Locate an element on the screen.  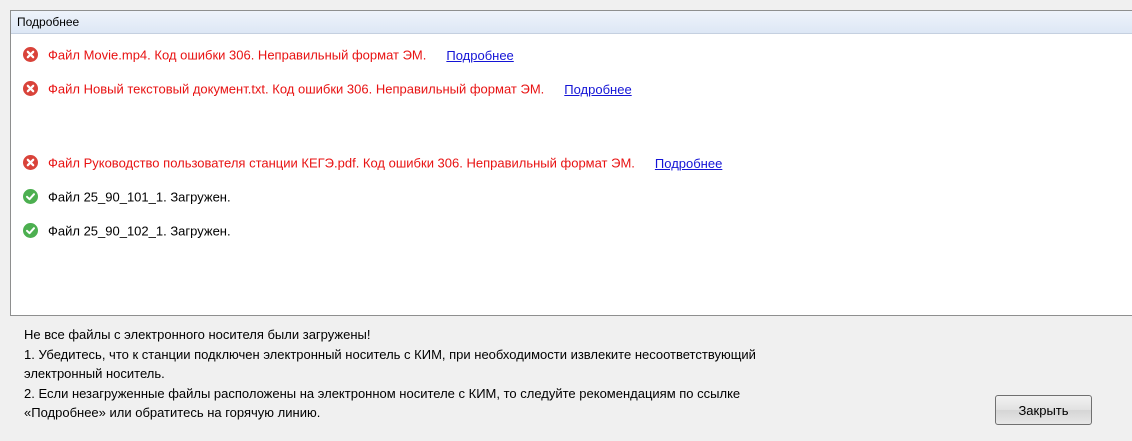
panel-title: Подробнее is located at coordinates (571, 22).